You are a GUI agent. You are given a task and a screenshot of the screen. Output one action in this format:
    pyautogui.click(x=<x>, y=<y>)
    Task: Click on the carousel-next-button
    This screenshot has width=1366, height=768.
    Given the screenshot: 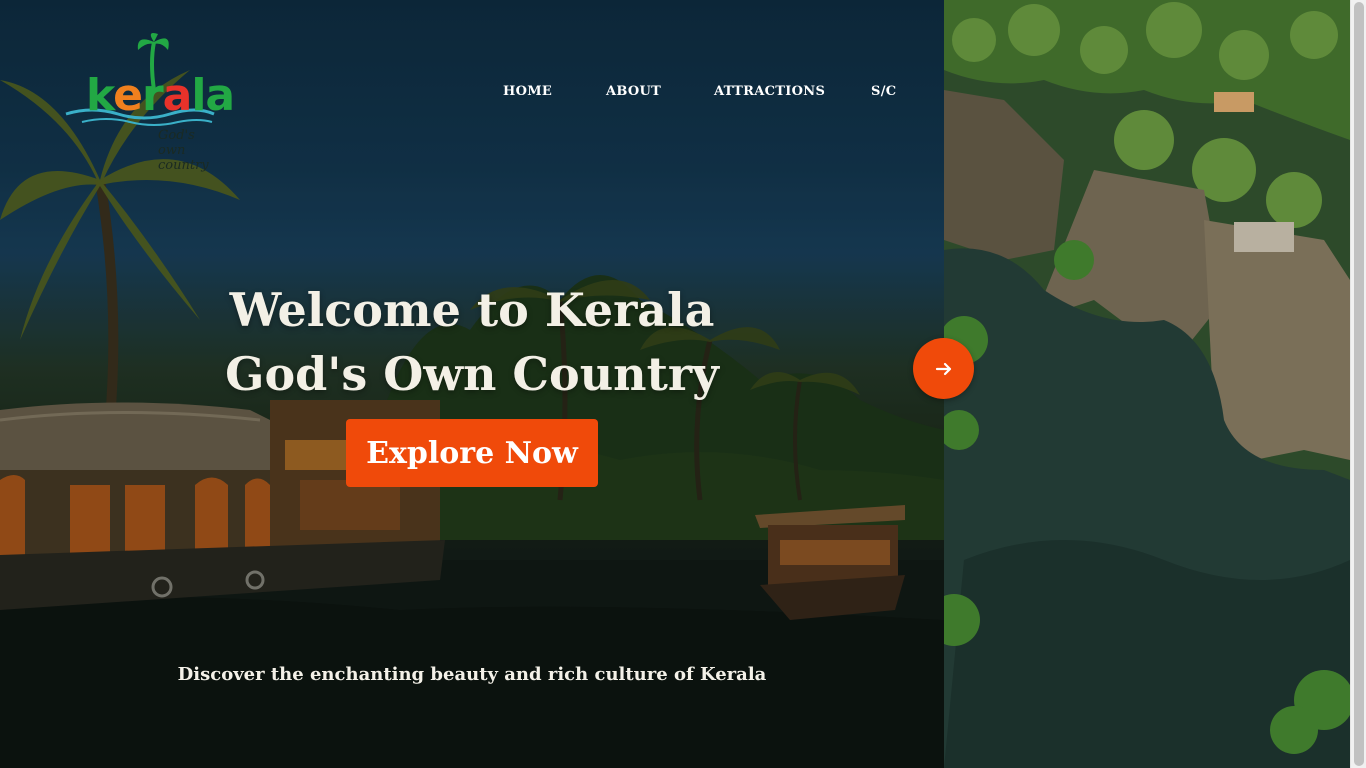 What is the action you would take?
    pyautogui.click(x=943, y=368)
    